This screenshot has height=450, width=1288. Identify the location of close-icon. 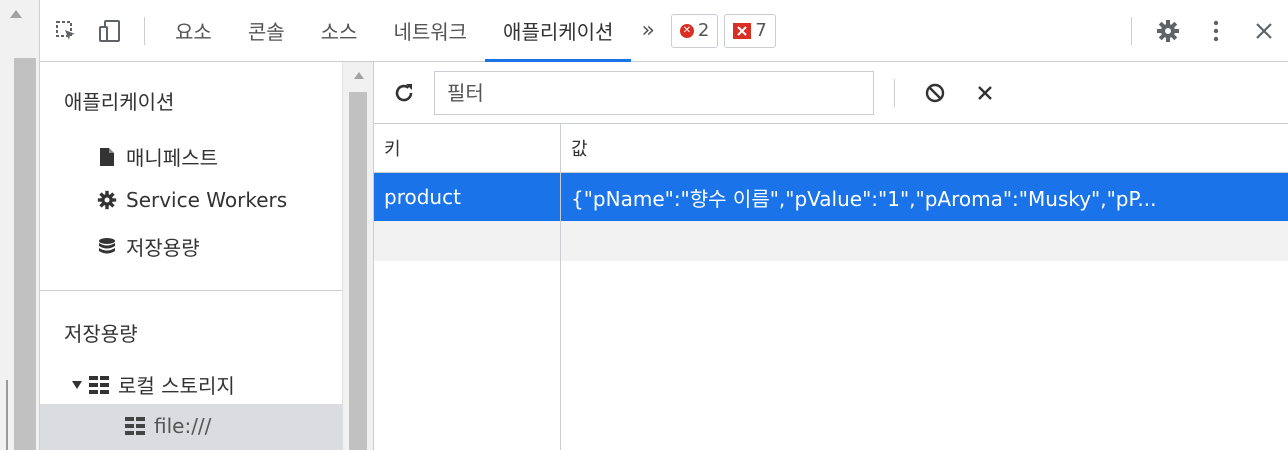
(1264, 31).